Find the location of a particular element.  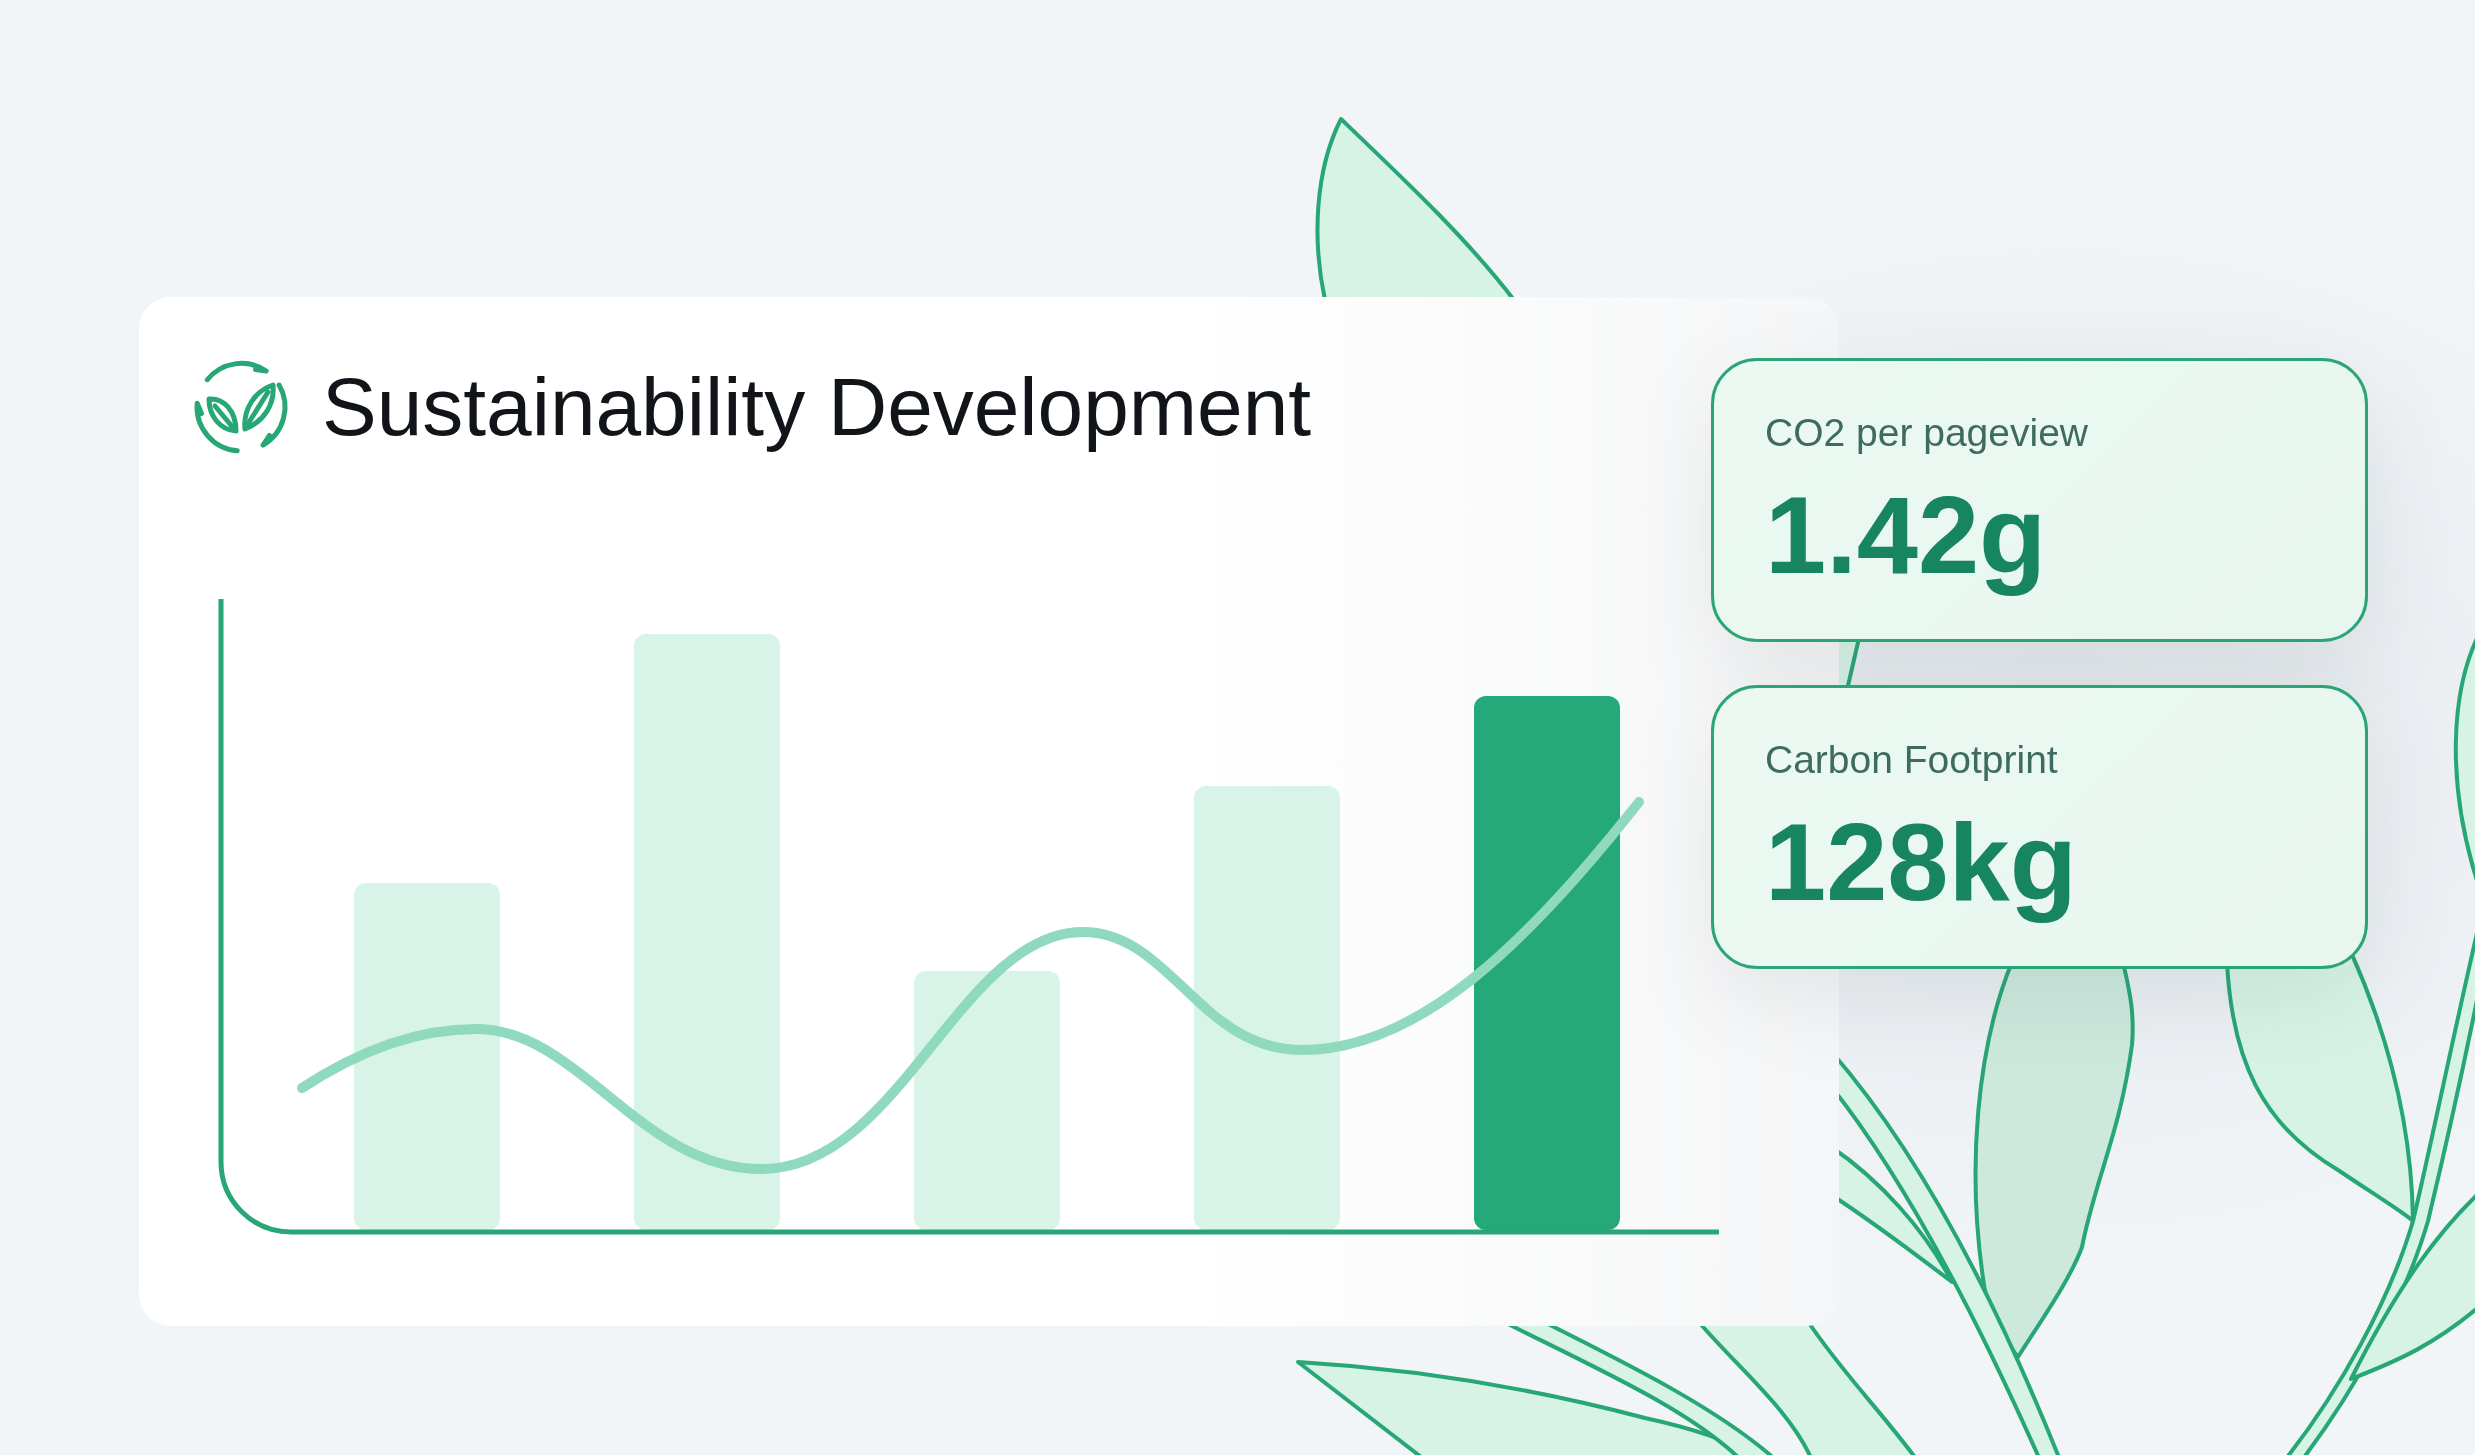

stat-label: Carbon Footprint is located at coordinates (1911, 760).